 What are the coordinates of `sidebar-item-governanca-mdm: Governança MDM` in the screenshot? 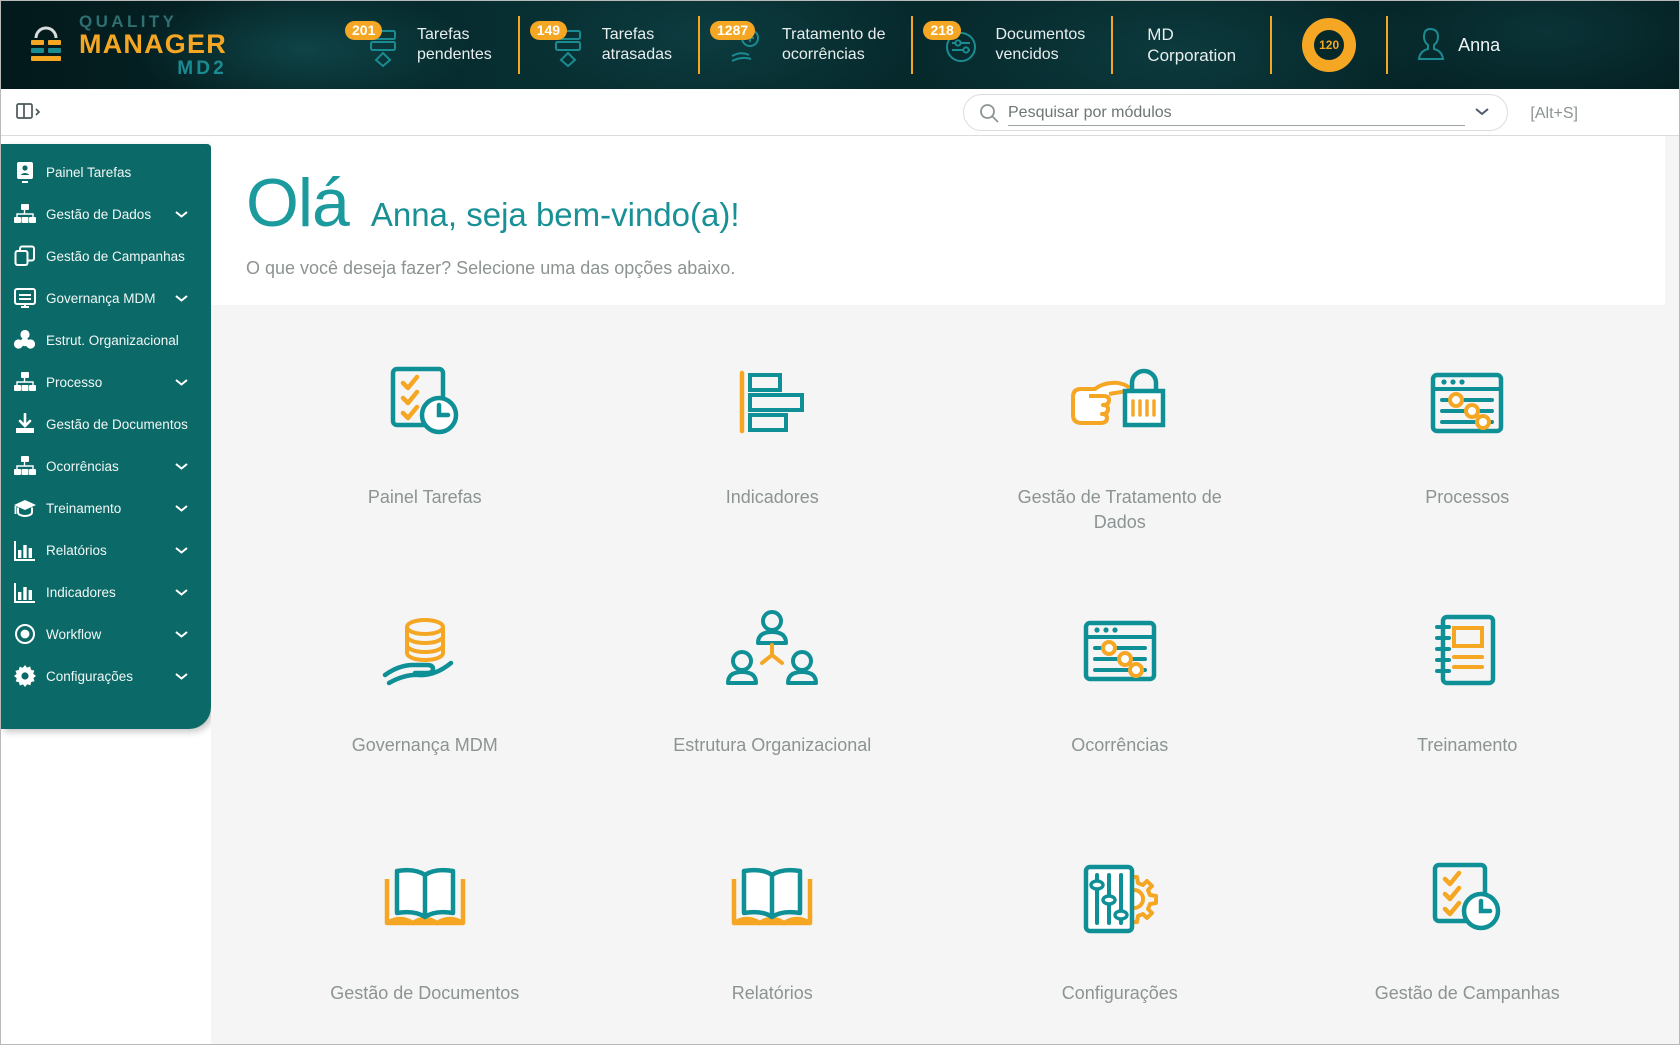 It's located at (106, 298).